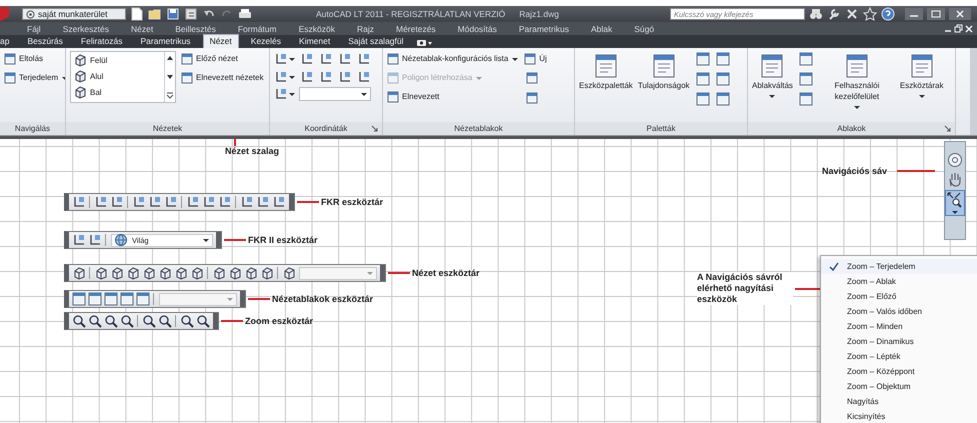  Describe the element at coordinates (772, 75) in the screenshot. I see `ribbon-button: Ablakváltás` at that location.